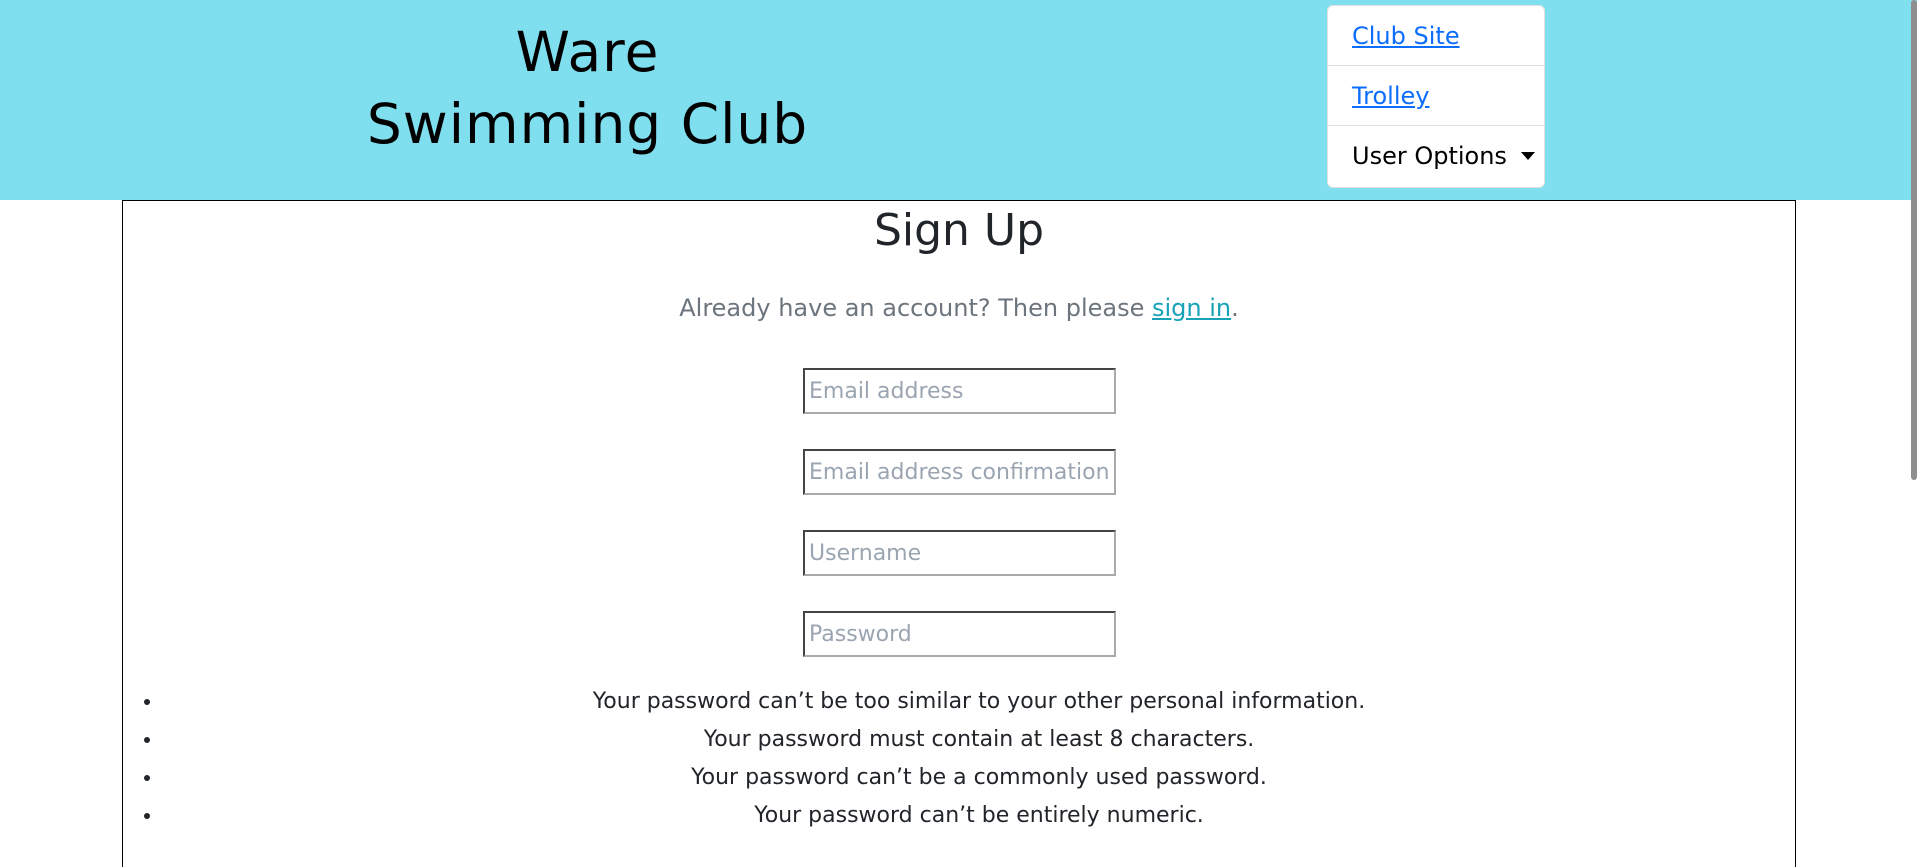 The width and height of the screenshot is (1917, 867). Describe the element at coordinates (1235, 308) in the screenshot. I see `signin-prompt-suffix: .` at that location.